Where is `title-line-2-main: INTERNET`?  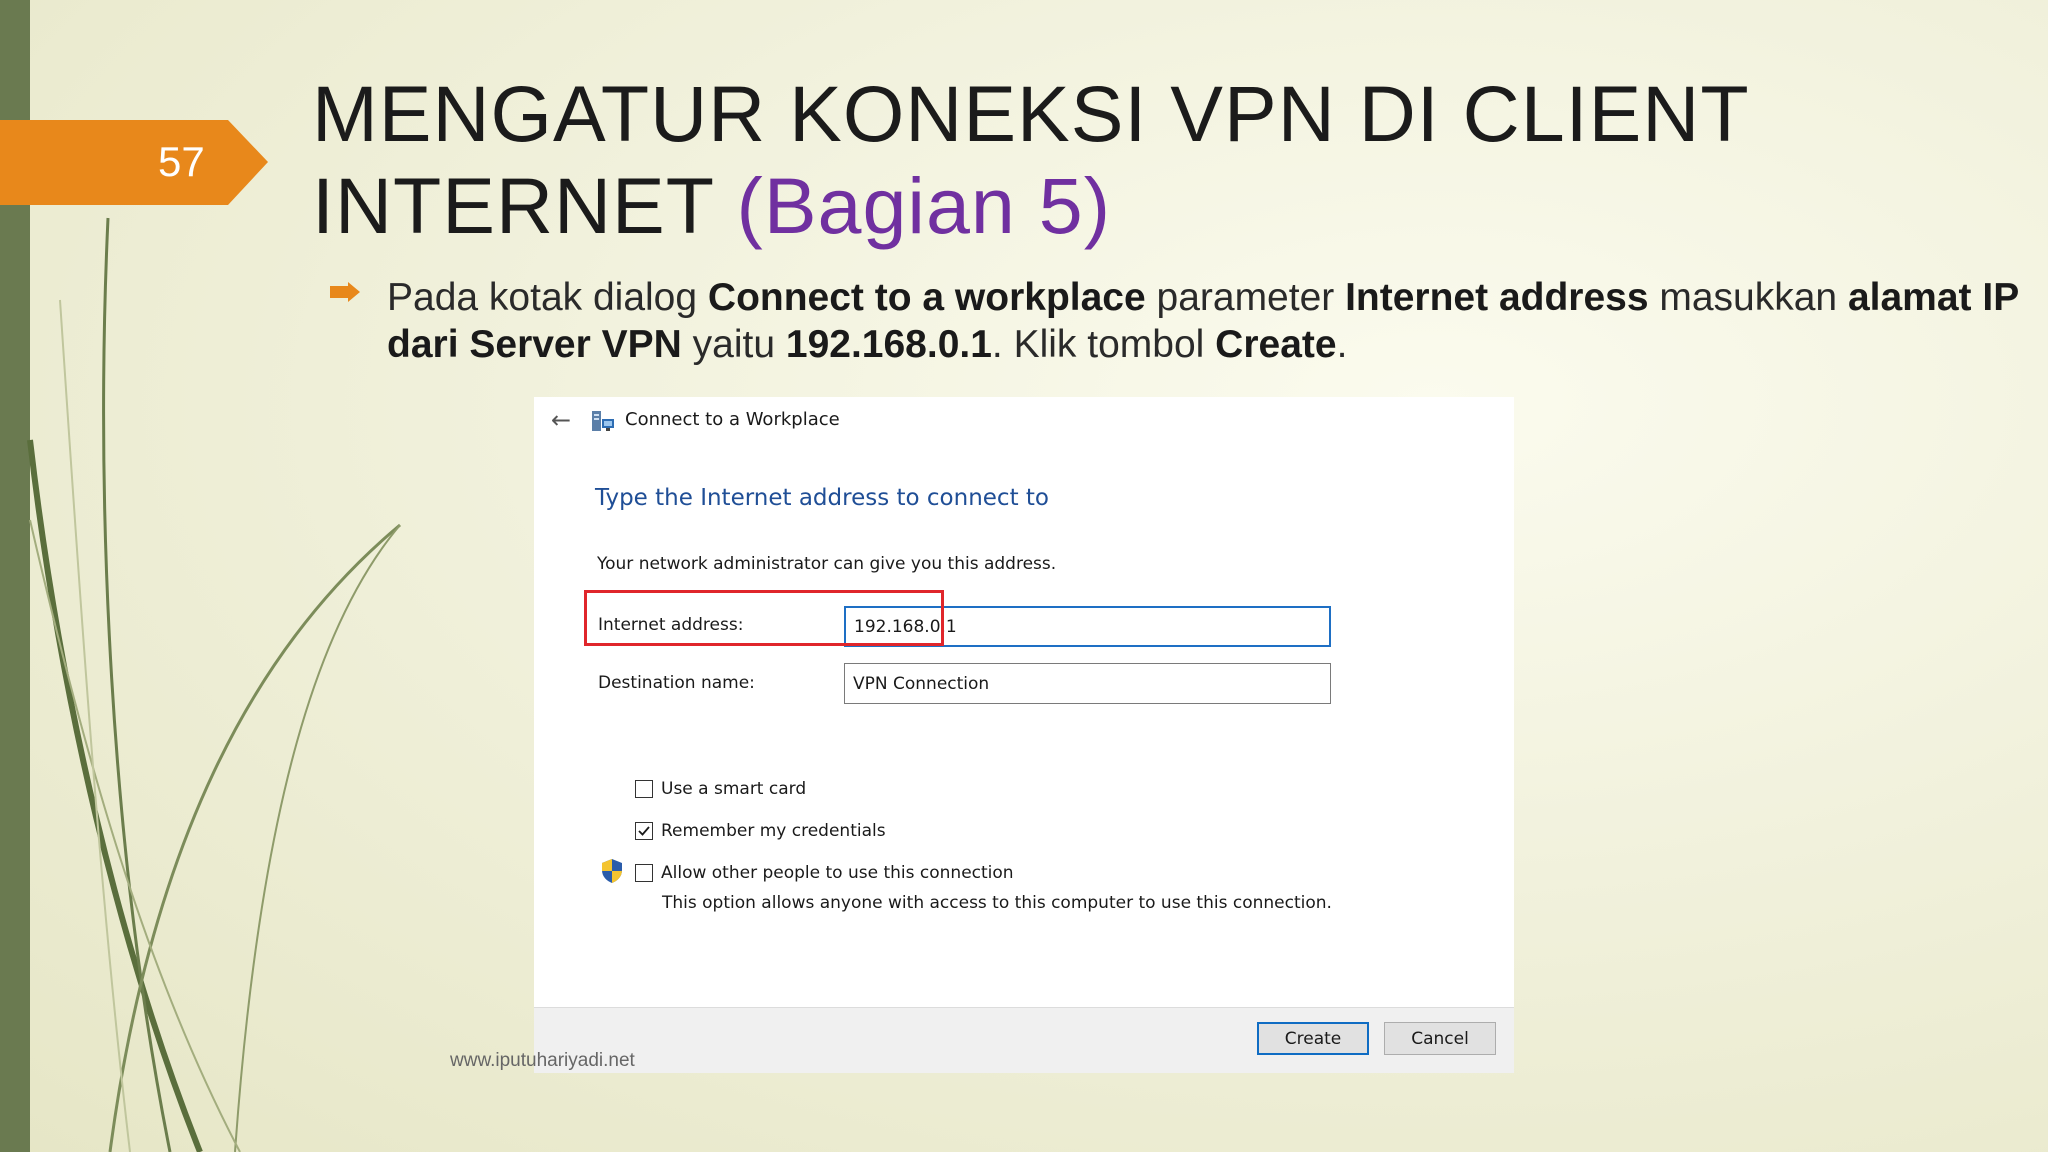 title-line-2-main: INTERNET is located at coordinates (513, 205).